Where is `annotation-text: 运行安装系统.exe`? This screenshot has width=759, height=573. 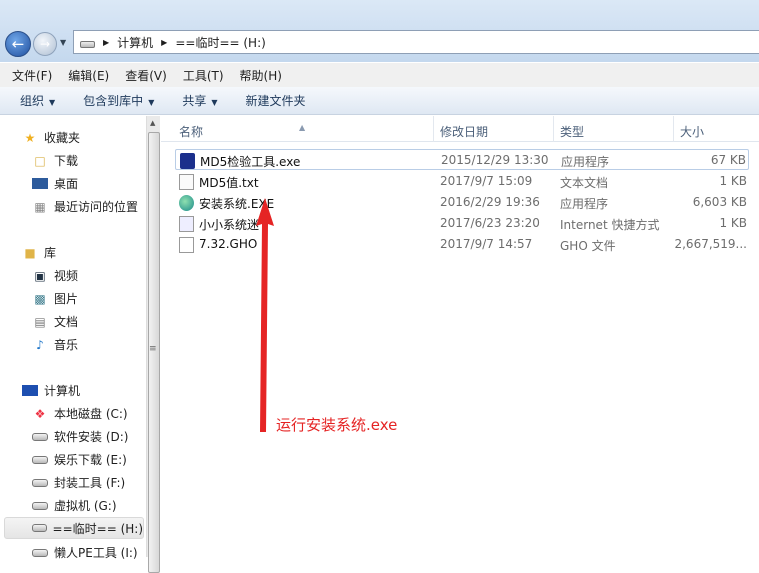 annotation-text: 运行安装系统.exe is located at coordinates (337, 425).